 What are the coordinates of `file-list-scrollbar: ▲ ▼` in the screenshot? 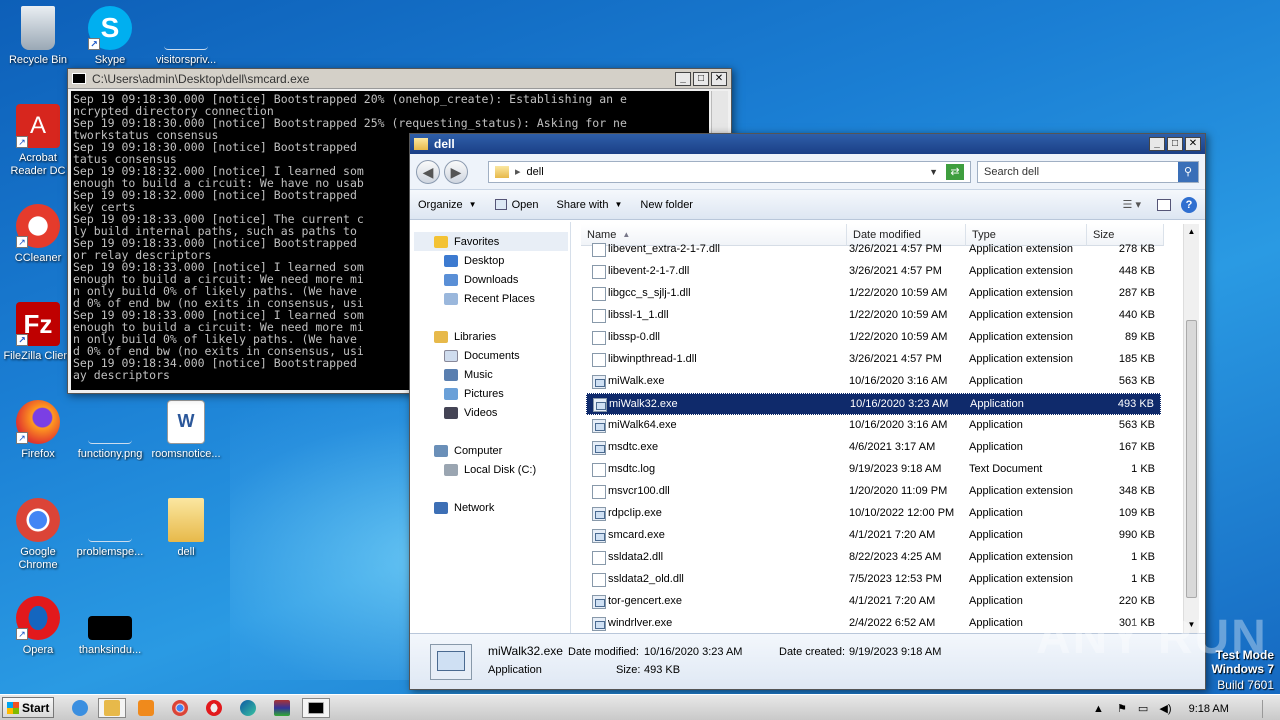 It's located at (1191, 428).